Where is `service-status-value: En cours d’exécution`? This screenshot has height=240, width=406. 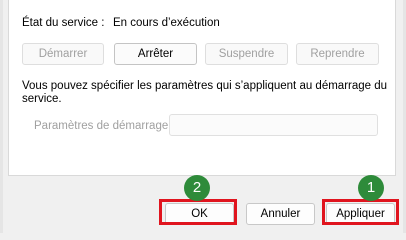 service-status-value: En cours d’exécution is located at coordinates (166, 23).